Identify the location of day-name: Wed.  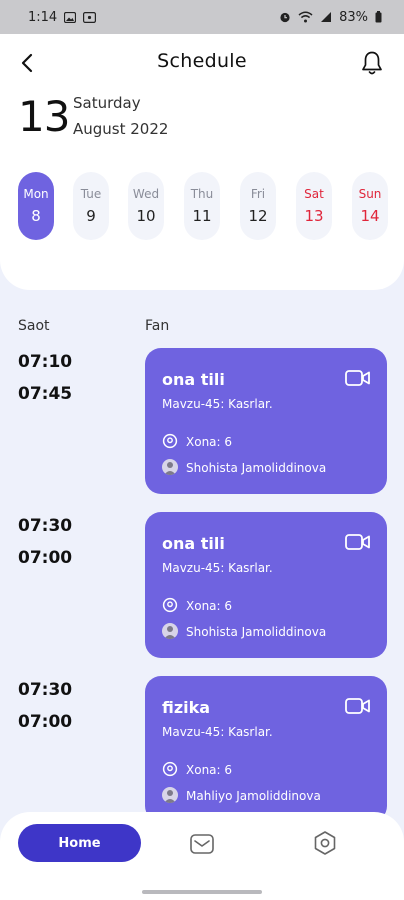
(146, 194).